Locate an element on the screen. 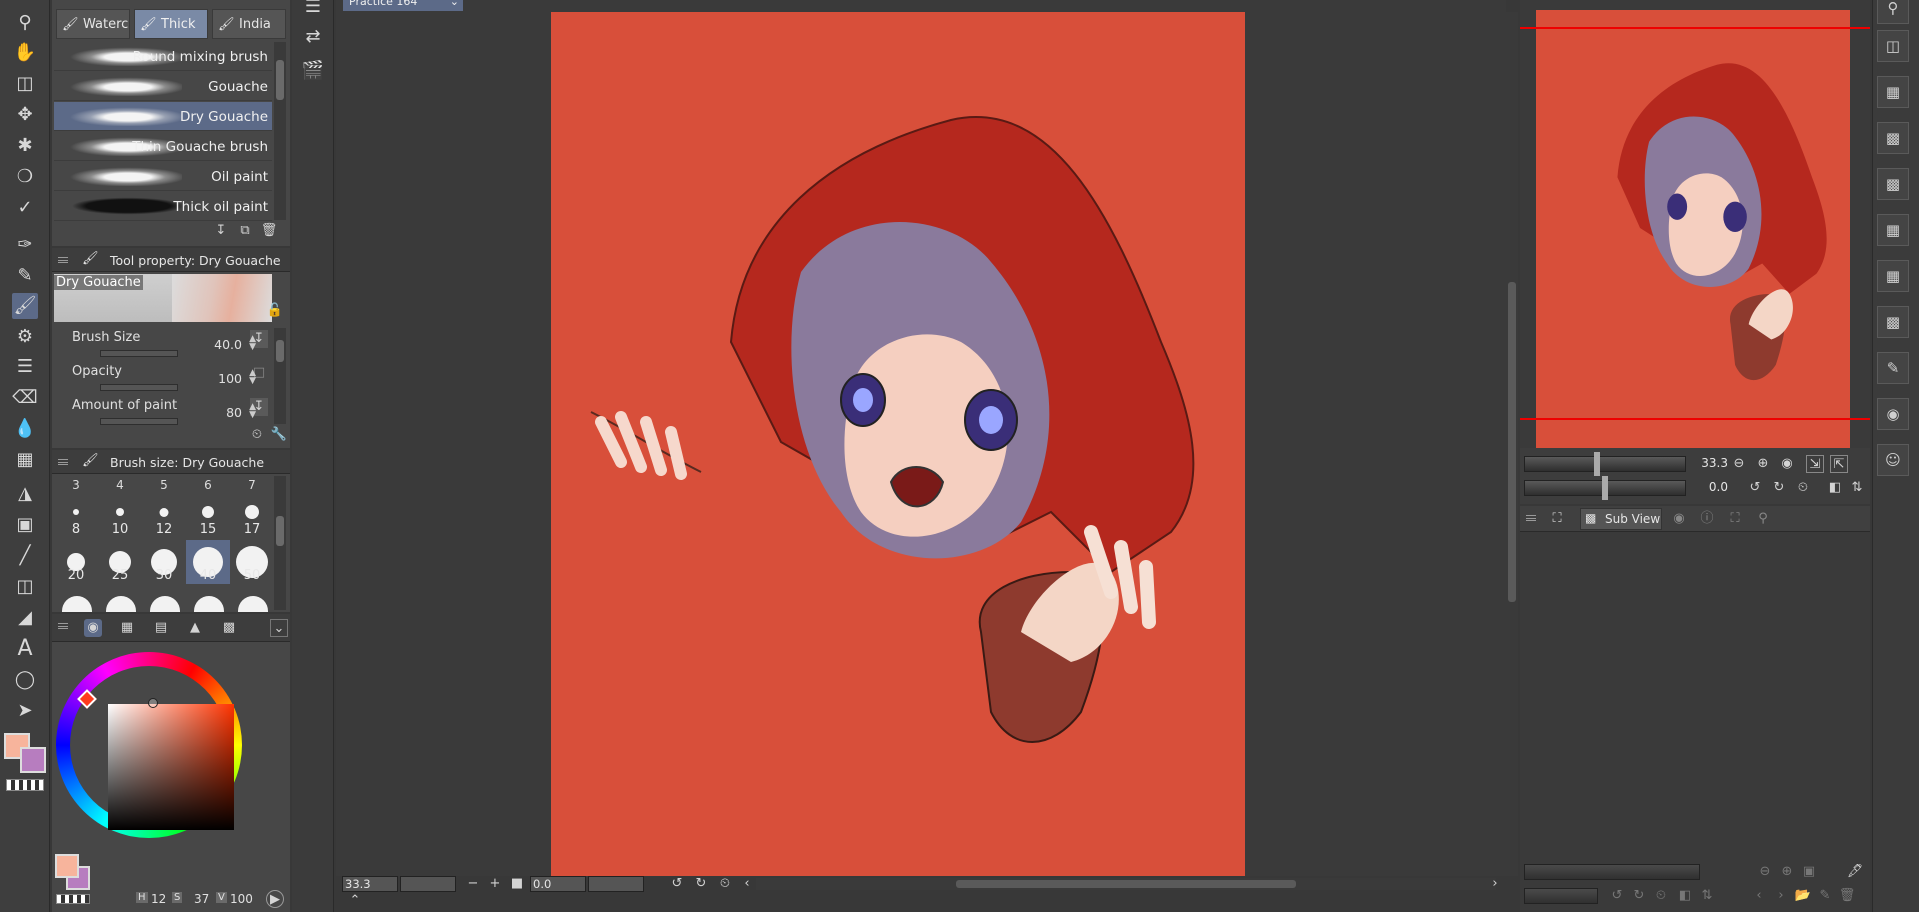 Image resolution: width=1919 pixels, height=912 pixels. gradient-tool-icon: ▣ is located at coordinates (25, 525).